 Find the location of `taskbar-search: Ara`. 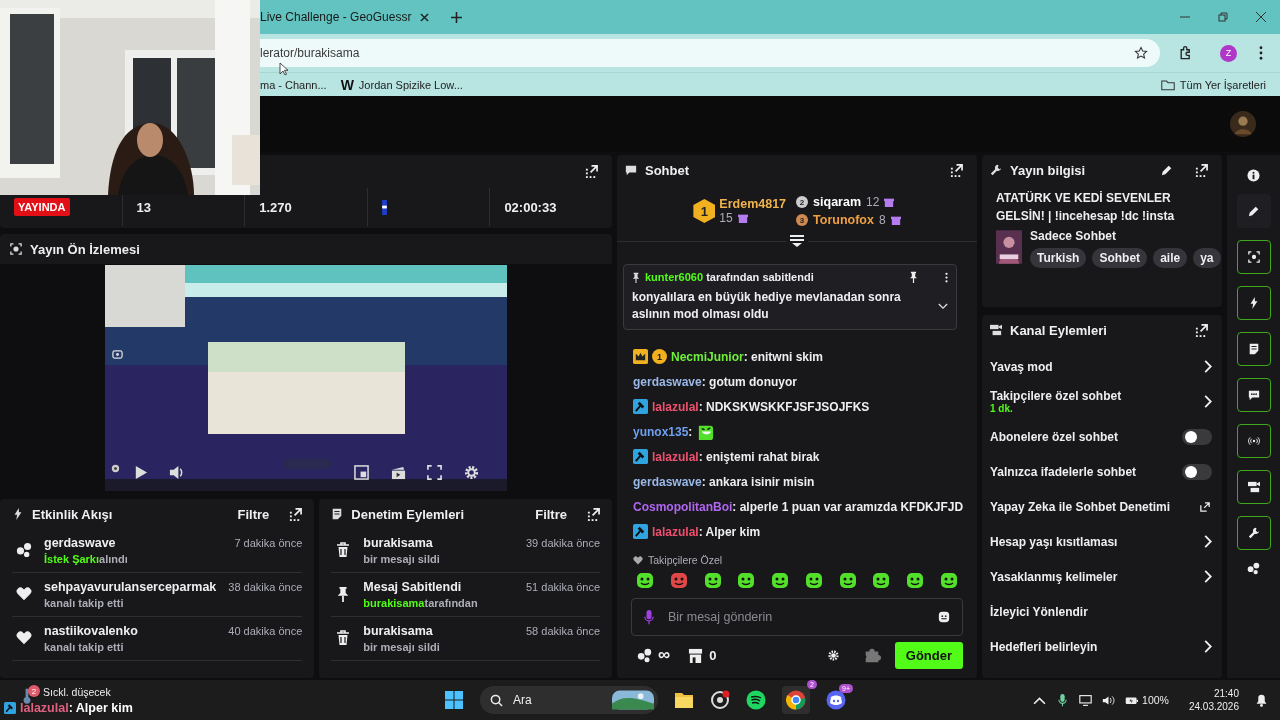

taskbar-search: Ara is located at coordinates (569, 700).